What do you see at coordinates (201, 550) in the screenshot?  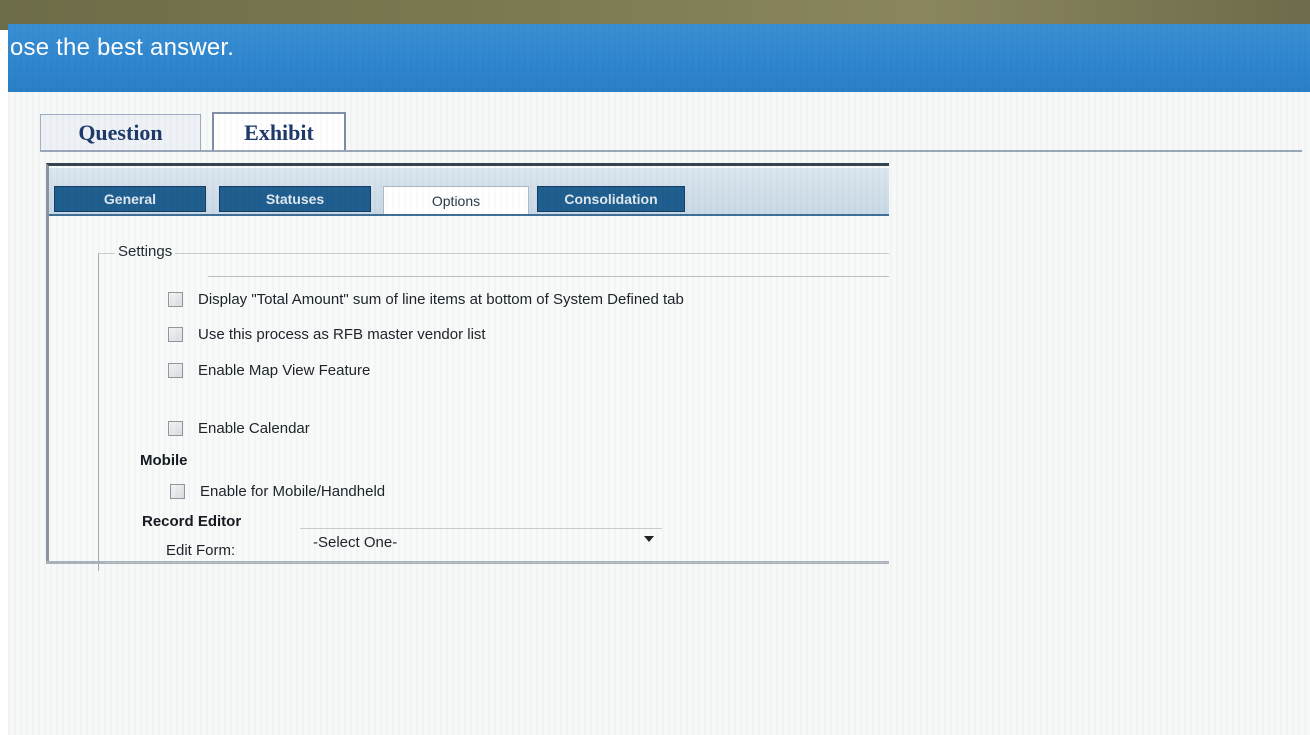 I see `edit-form-label: Edit Form:` at bounding box center [201, 550].